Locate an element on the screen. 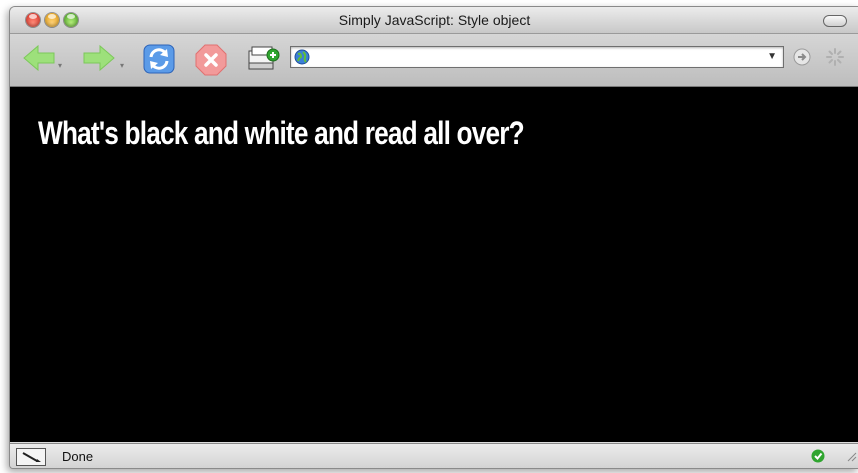 The image size is (858, 473). checkmark-icon is located at coordinates (818, 456).